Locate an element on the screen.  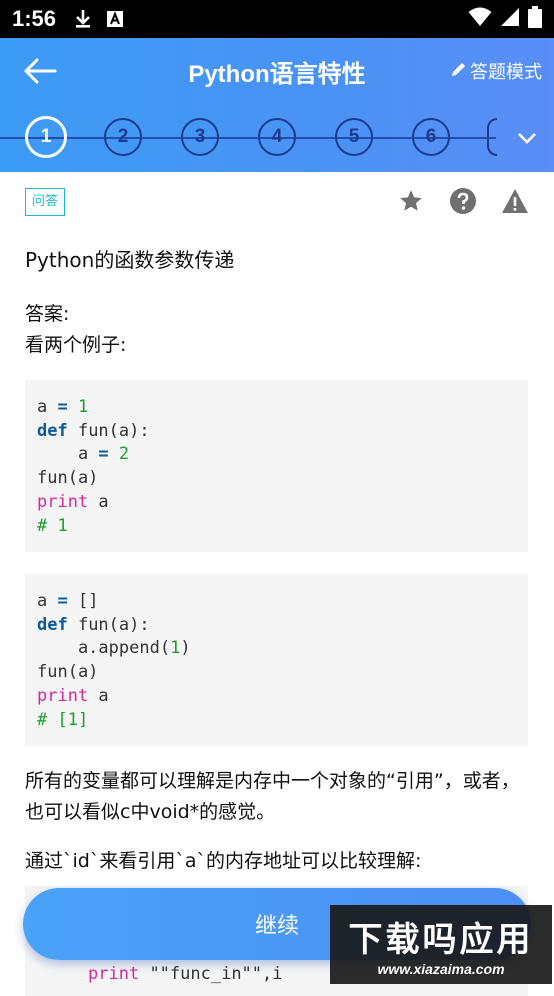
answer-label: 答案: is located at coordinates (47, 314).